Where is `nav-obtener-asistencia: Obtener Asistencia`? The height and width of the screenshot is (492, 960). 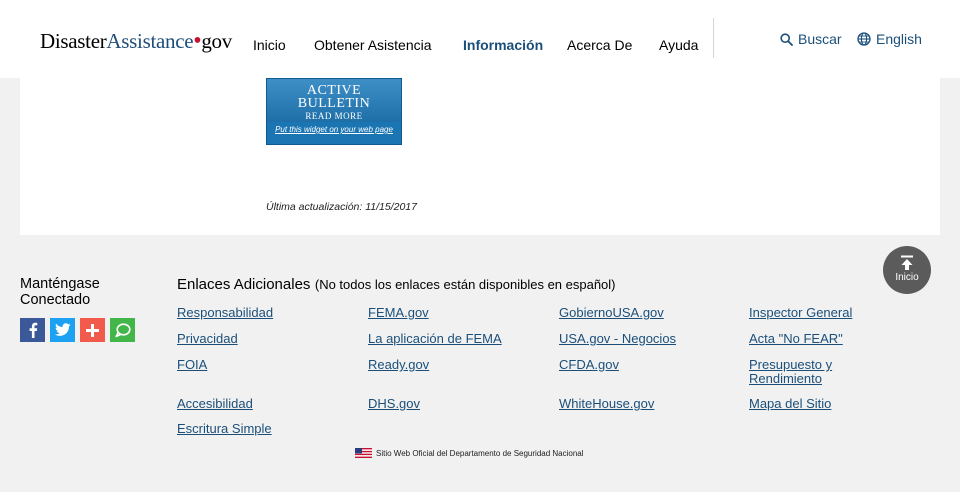 nav-obtener-asistencia: Obtener Asistencia is located at coordinates (373, 45).